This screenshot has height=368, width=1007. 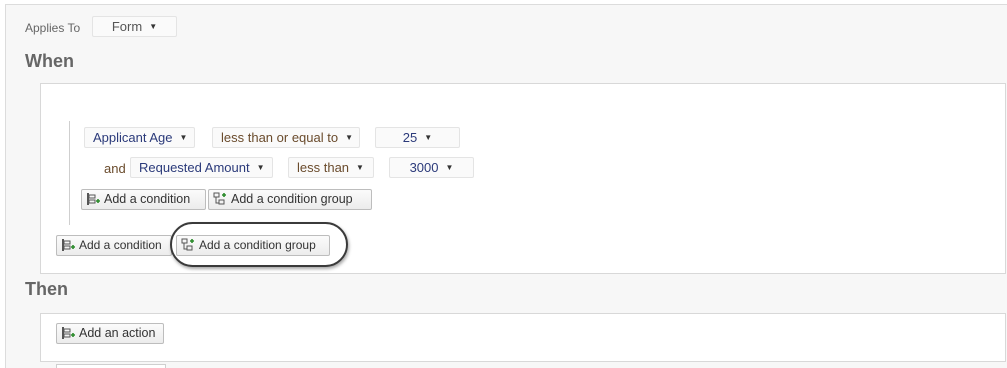 I want to click on condition2-field: Requested Amount, so click(x=194, y=167).